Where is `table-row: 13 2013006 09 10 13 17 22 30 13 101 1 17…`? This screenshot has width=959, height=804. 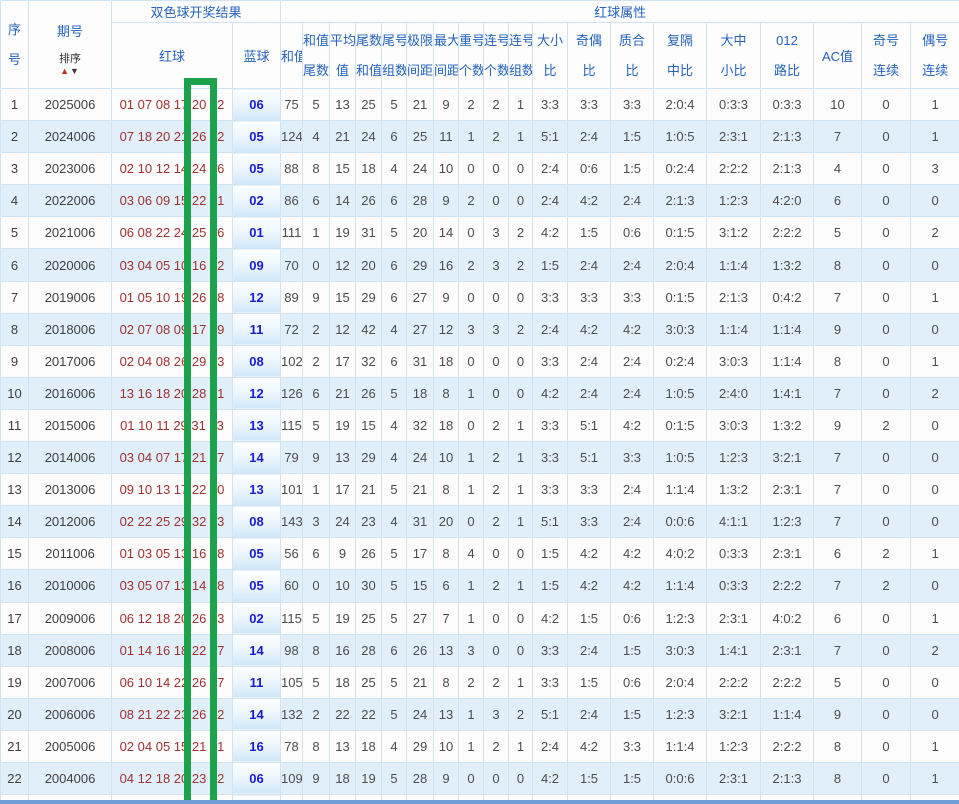 table-row: 13 2013006 09 10 13 17 22 30 13 101 1 17… is located at coordinates (479, 490).